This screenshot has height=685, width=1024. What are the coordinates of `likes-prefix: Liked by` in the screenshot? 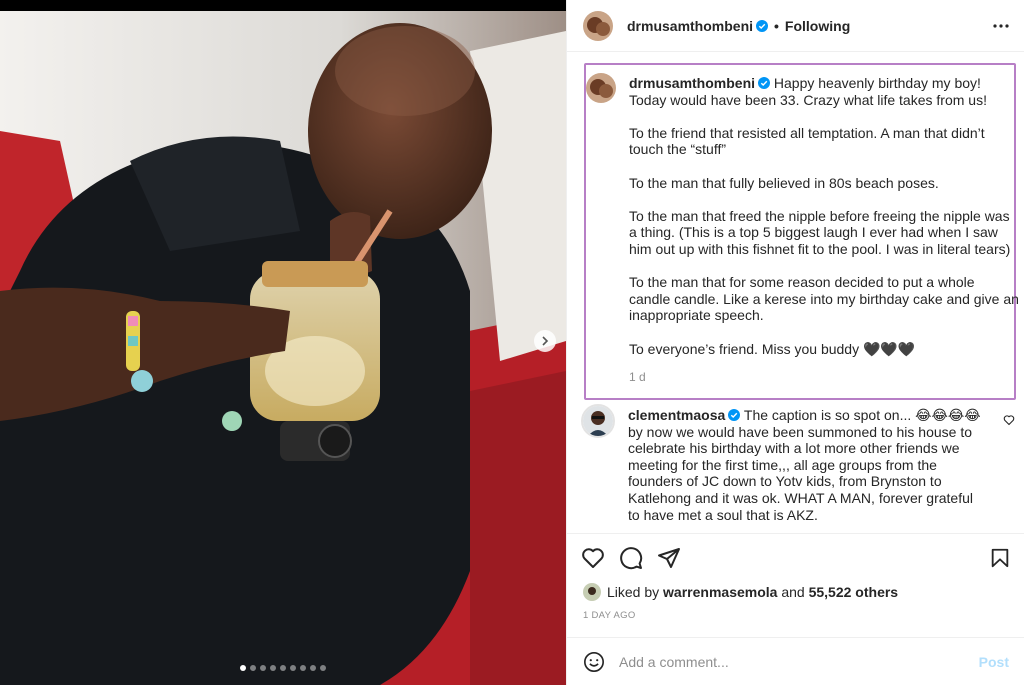 It's located at (633, 592).